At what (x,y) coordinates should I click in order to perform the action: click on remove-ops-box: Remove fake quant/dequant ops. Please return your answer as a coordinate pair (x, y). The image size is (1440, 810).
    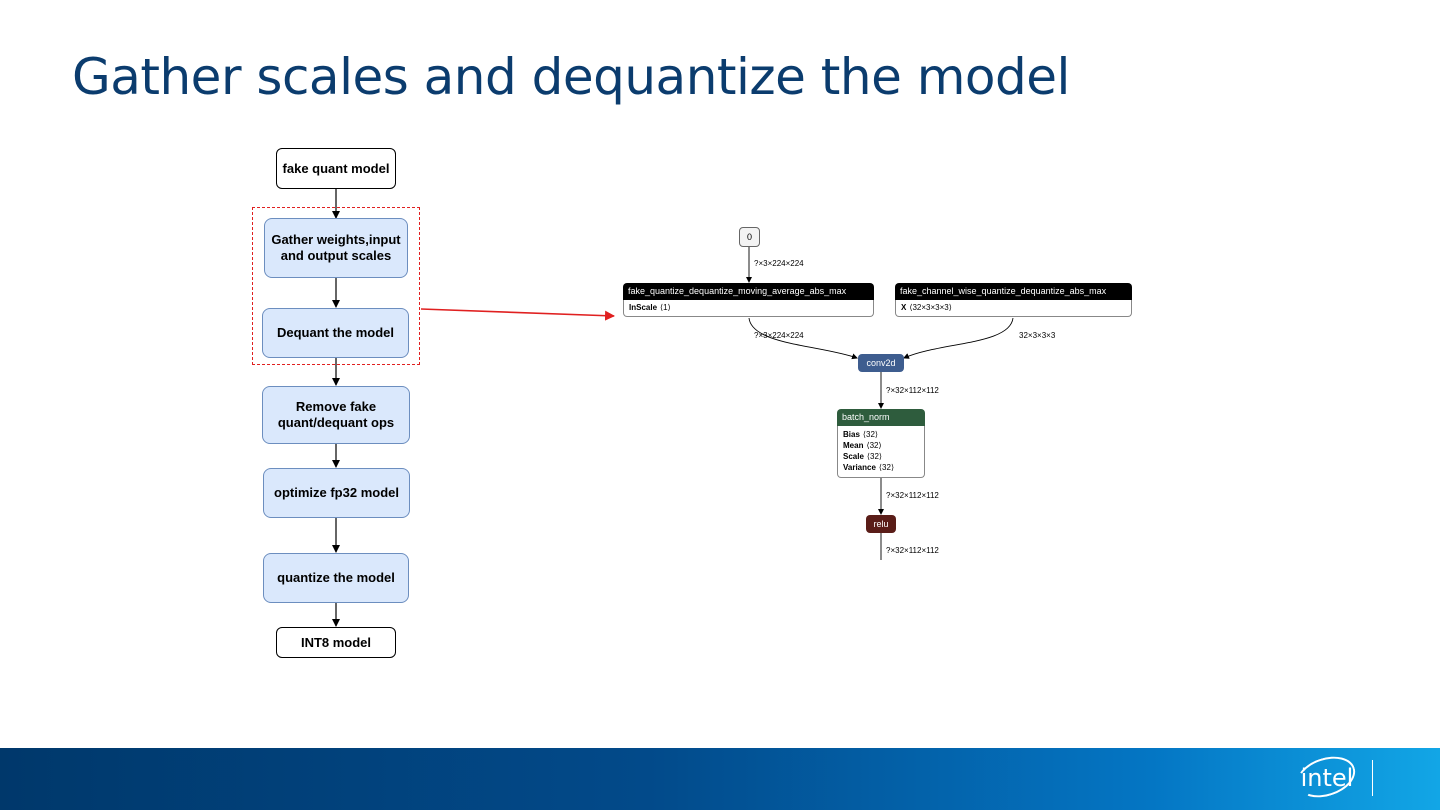
    Looking at the image, I should click on (336, 415).